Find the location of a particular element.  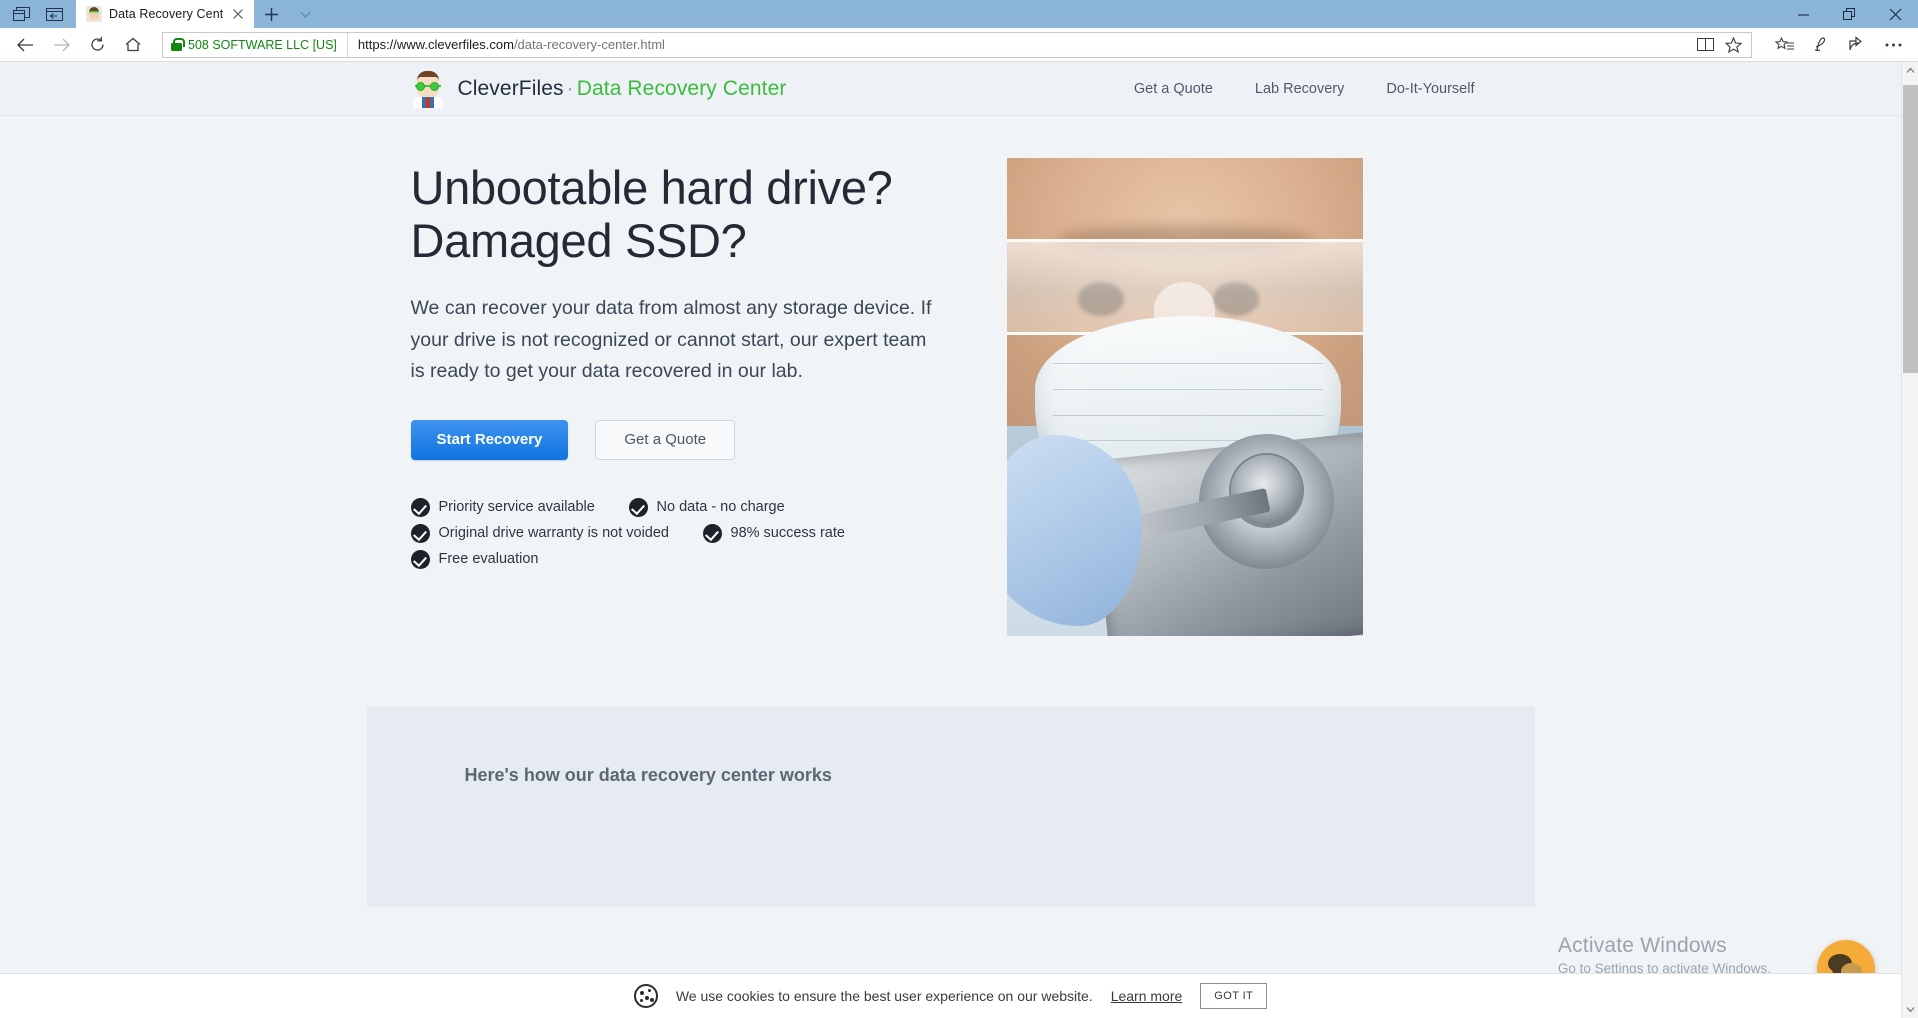

tab-list-chevron-icon is located at coordinates (305, 14).